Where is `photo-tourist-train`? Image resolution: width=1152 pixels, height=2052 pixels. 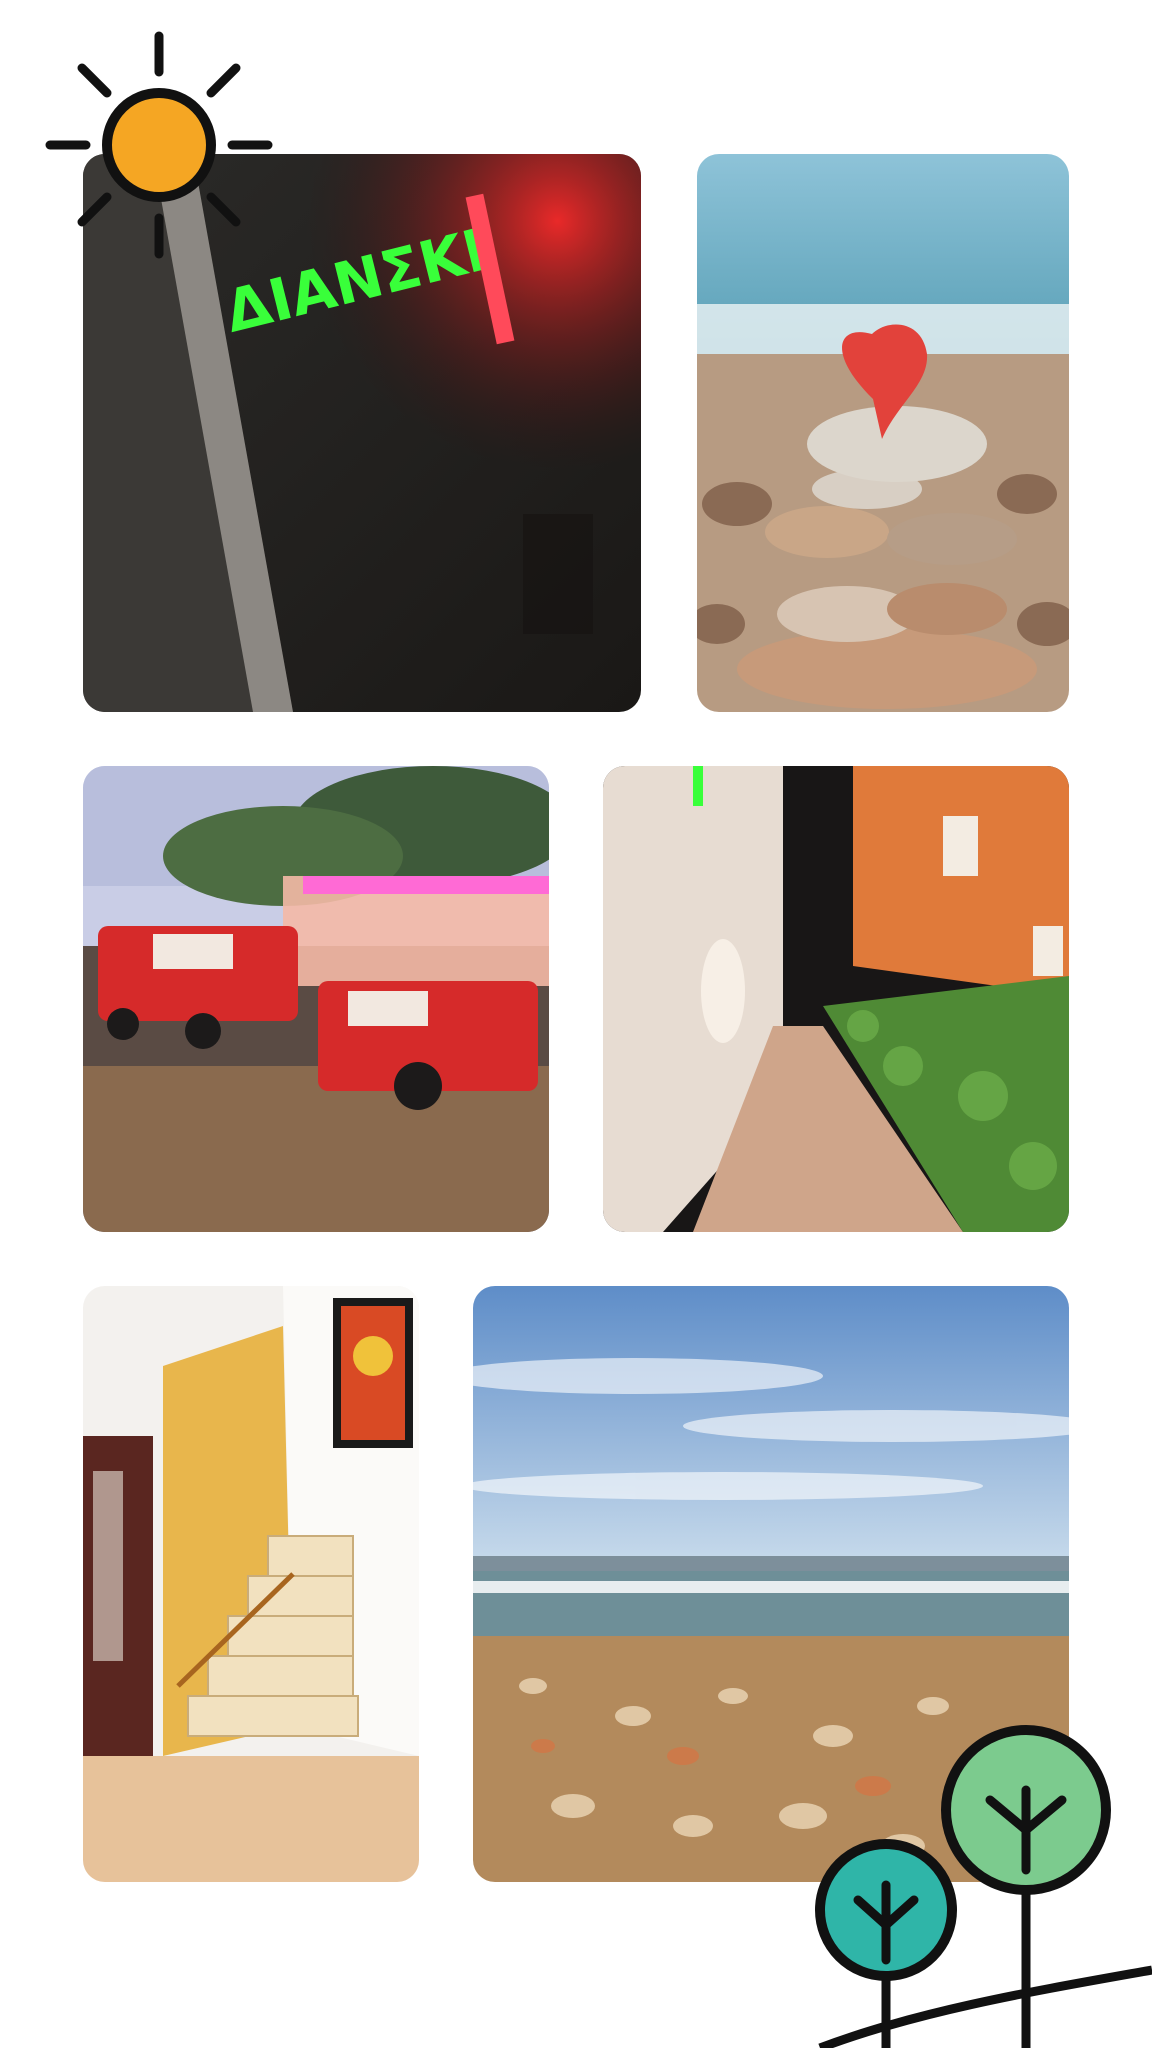 photo-tourist-train is located at coordinates (316, 999).